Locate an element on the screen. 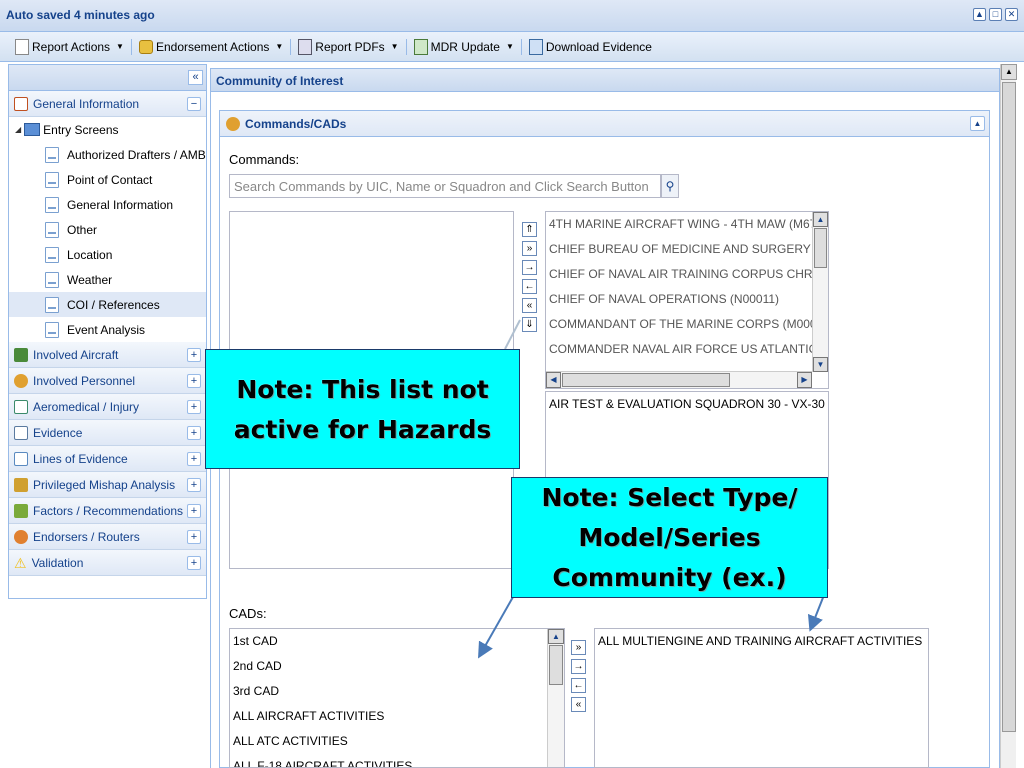 The image size is (1024, 768). nav-section-factors-recommendations: Factors / Recommendations + is located at coordinates (107, 511).